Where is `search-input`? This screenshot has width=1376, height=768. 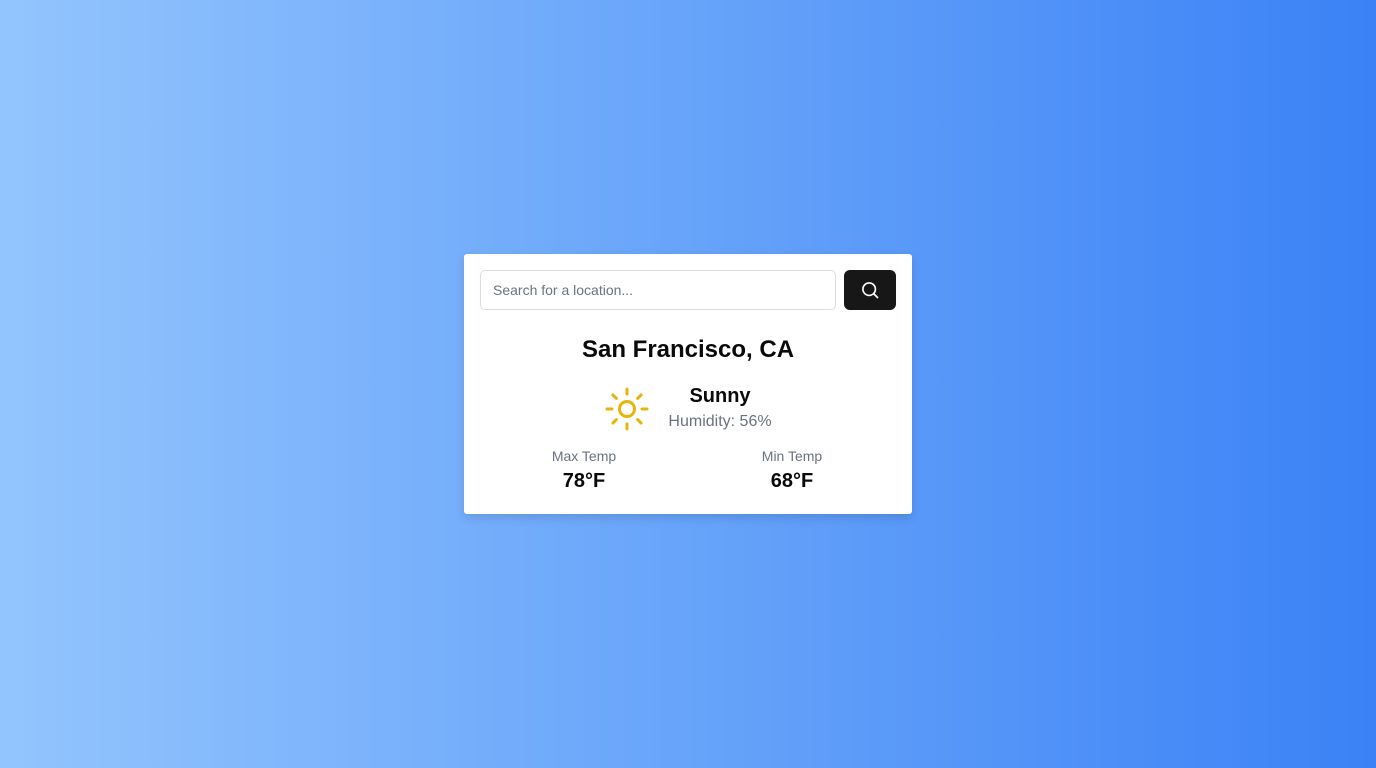
search-input is located at coordinates (658, 290).